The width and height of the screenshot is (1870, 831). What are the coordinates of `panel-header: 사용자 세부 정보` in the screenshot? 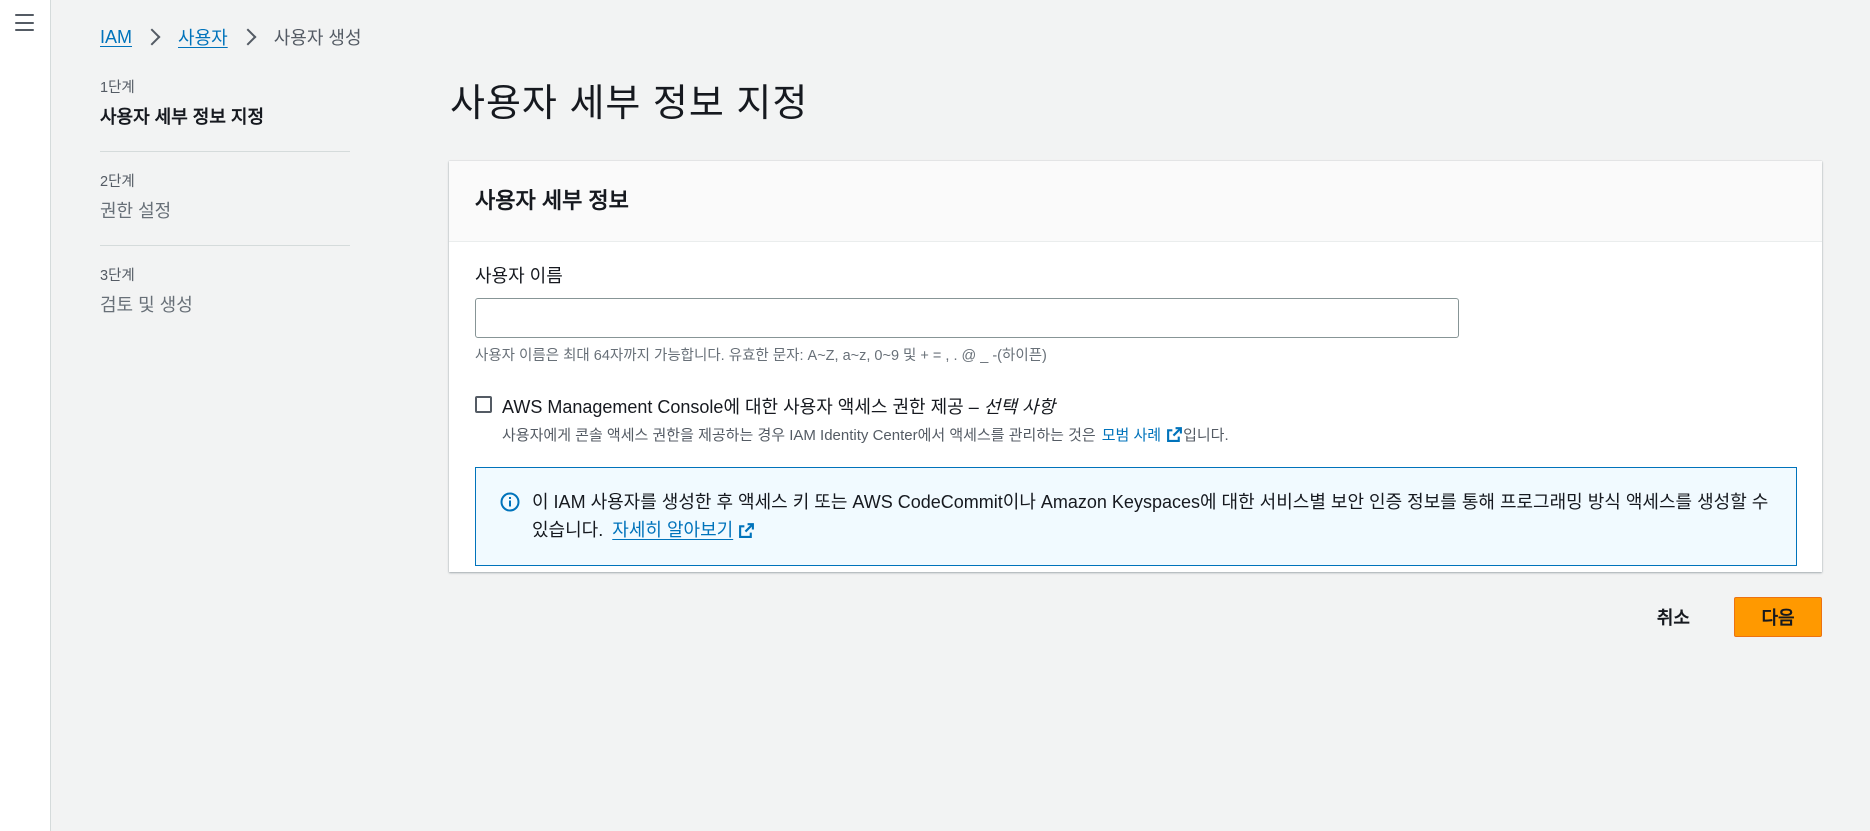 It's located at (1135, 201).